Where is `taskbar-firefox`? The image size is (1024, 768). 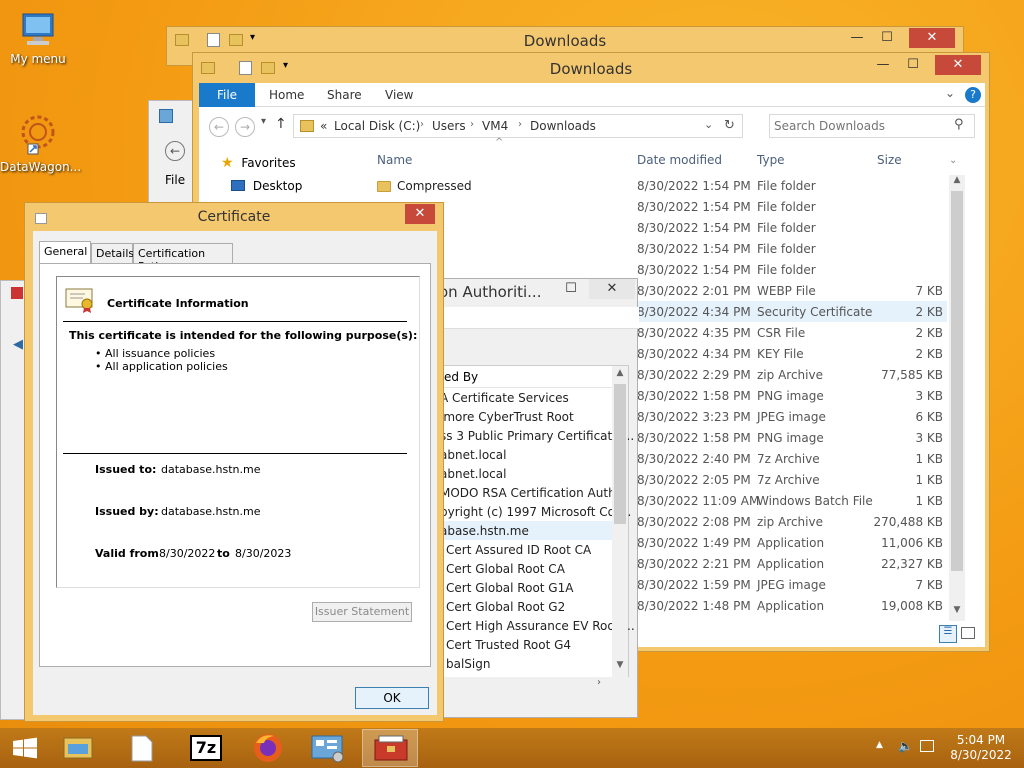
taskbar-firefox is located at coordinates (268, 748).